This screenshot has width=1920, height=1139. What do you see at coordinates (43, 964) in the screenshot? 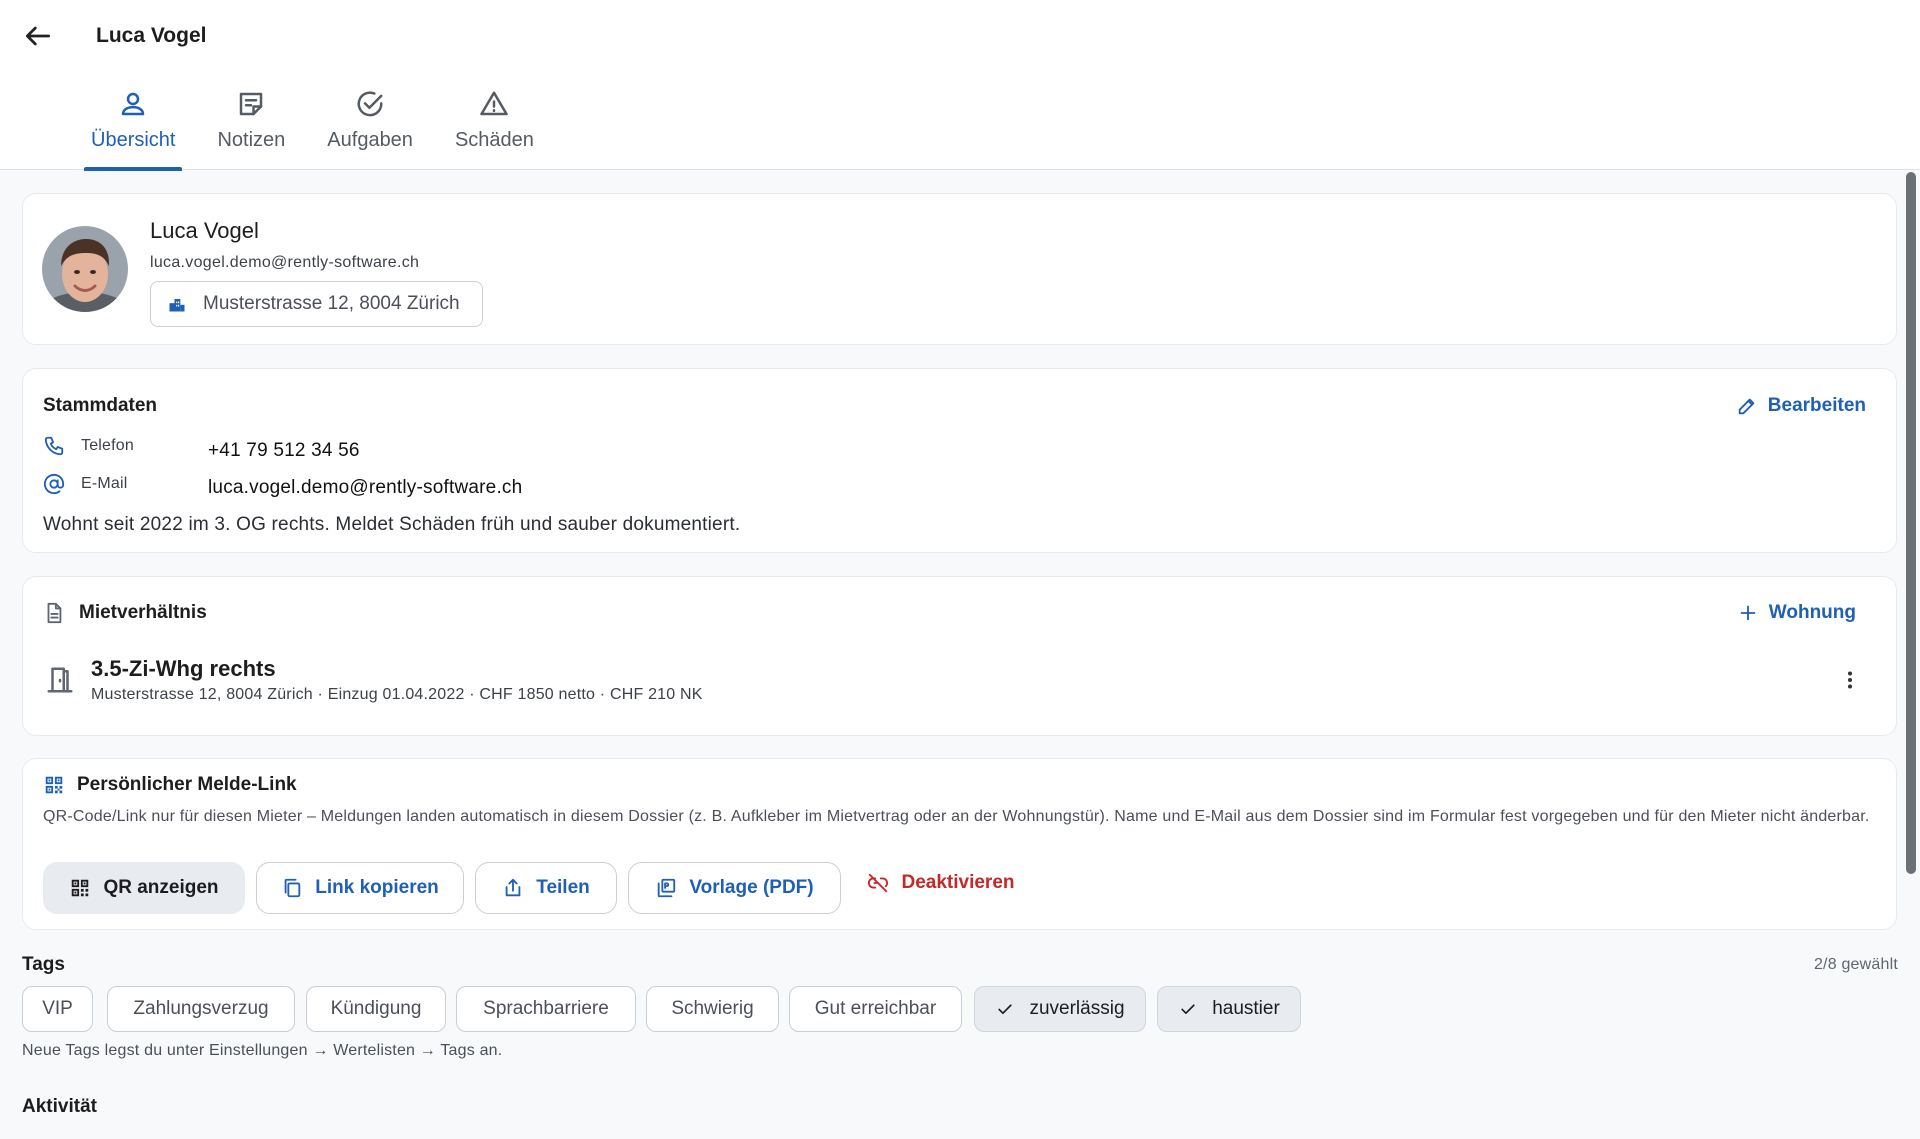
I see `tags-title: Tags` at bounding box center [43, 964].